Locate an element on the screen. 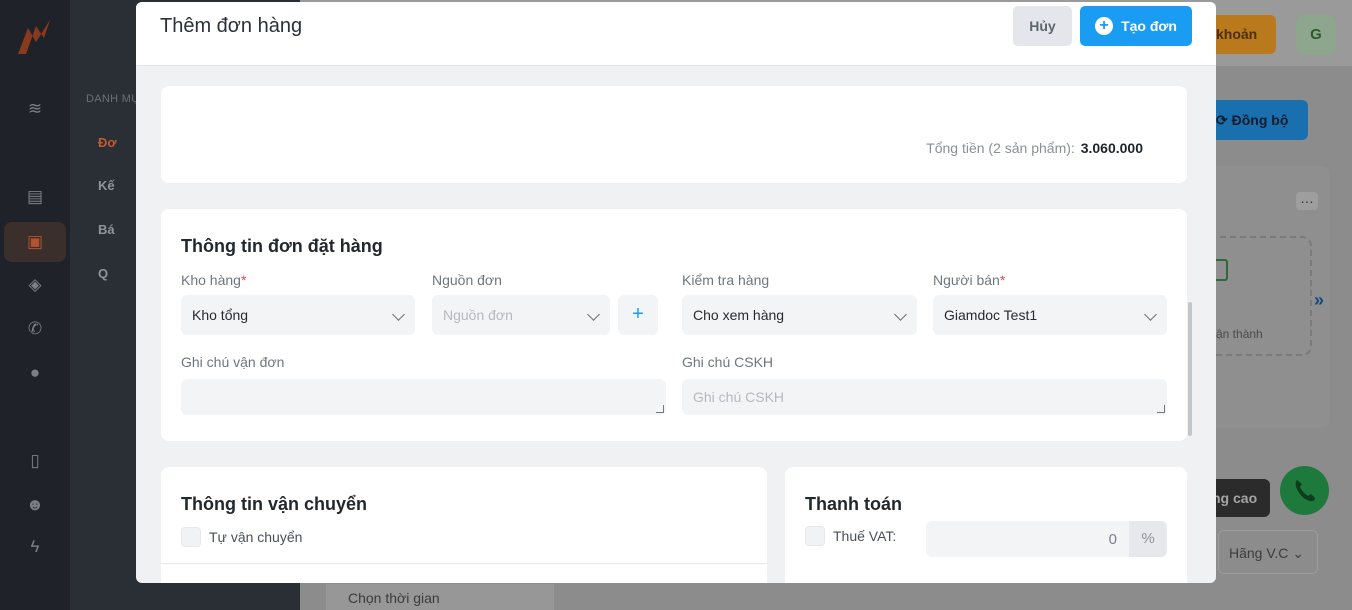 The height and width of the screenshot is (610, 1352). total-label: Tổng tiền (2 sản phẩm): is located at coordinates (1000, 148).